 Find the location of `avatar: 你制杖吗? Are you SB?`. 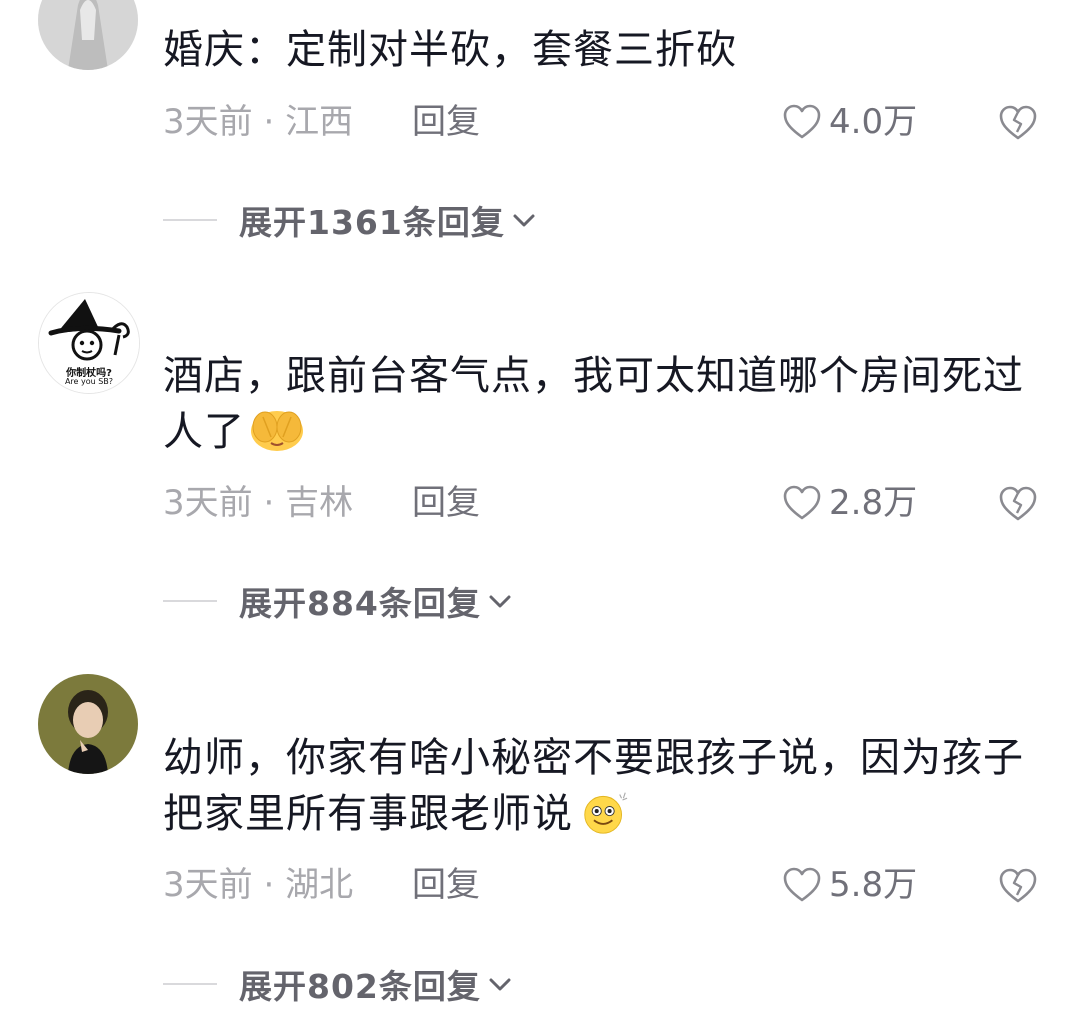

avatar: 你制杖吗? Are you SB? is located at coordinates (89, 343).